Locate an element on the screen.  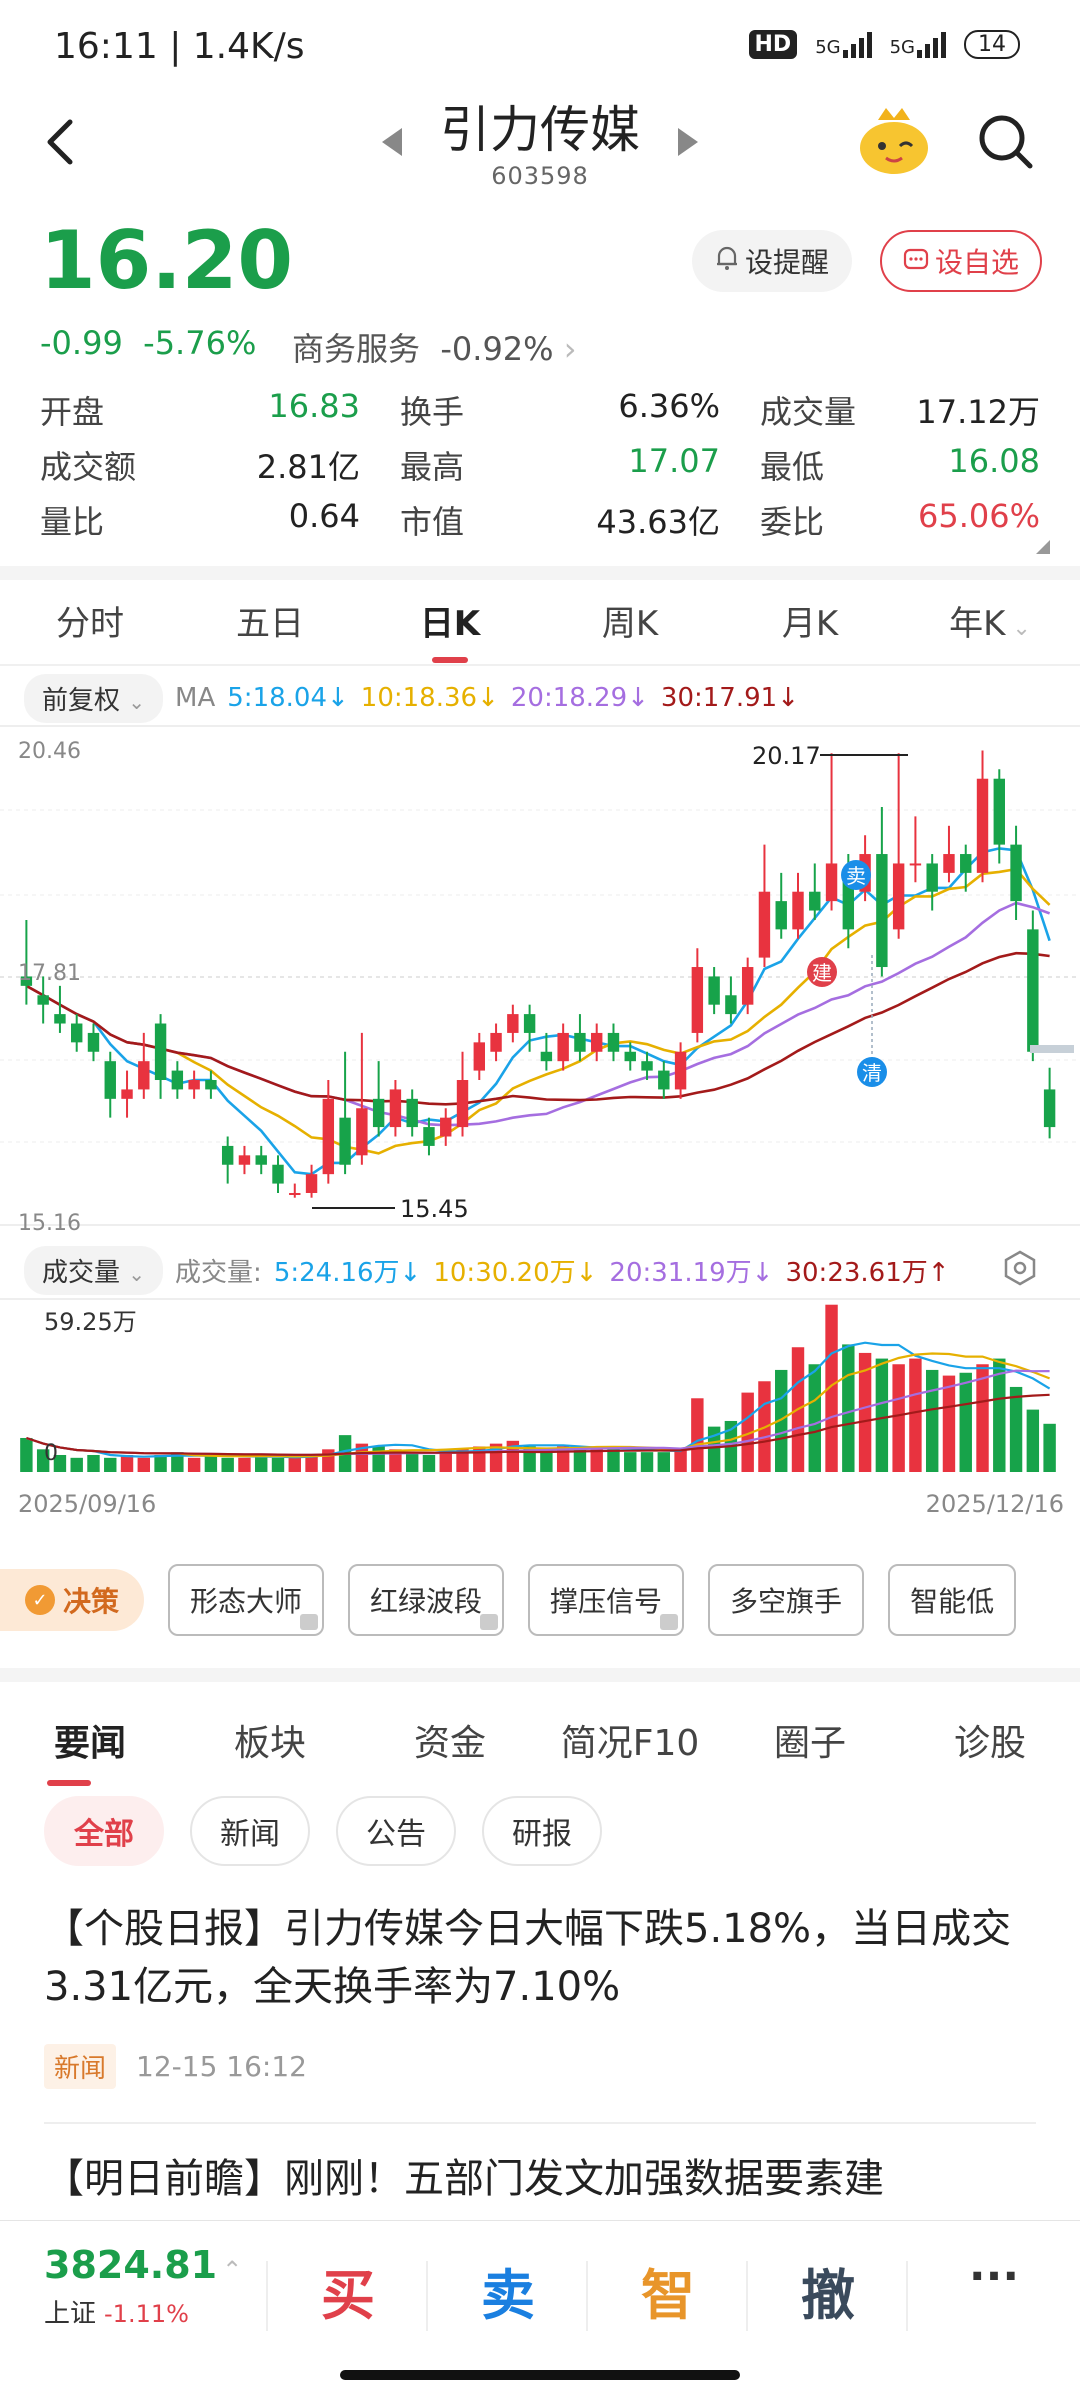
tab-yearly-k-label: 年K is located at coordinates (977, 623).